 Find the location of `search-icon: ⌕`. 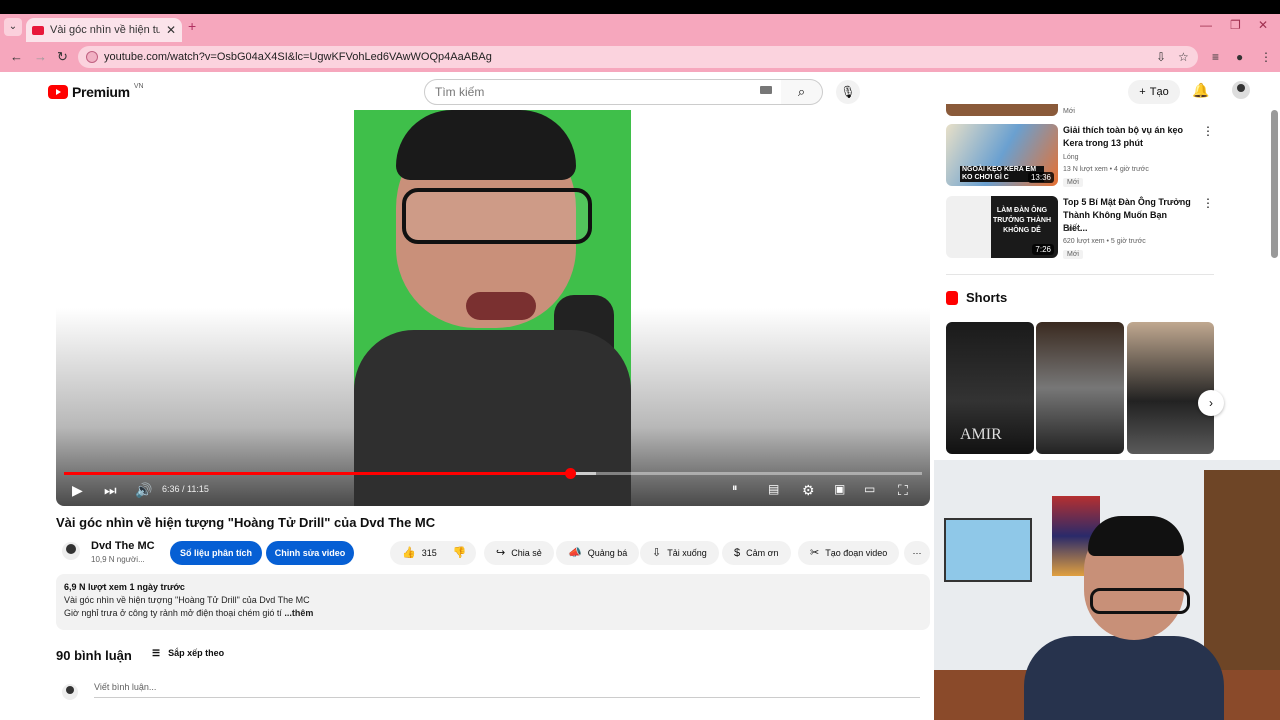

search-icon: ⌕ is located at coordinates (801, 91).